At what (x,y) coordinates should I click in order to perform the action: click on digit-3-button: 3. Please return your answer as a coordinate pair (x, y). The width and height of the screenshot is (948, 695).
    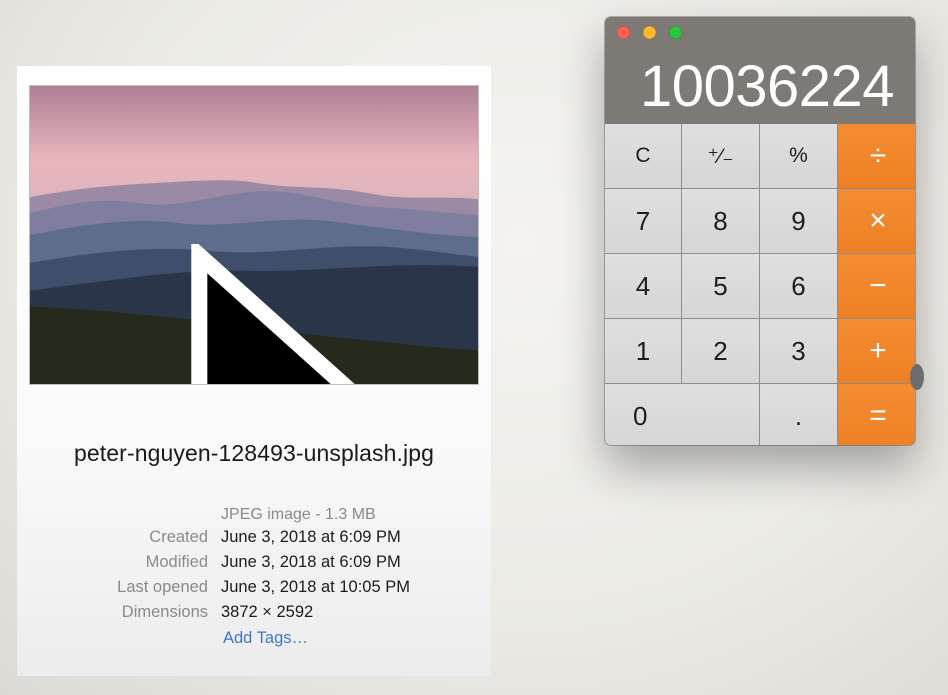
    Looking at the image, I should click on (798, 351).